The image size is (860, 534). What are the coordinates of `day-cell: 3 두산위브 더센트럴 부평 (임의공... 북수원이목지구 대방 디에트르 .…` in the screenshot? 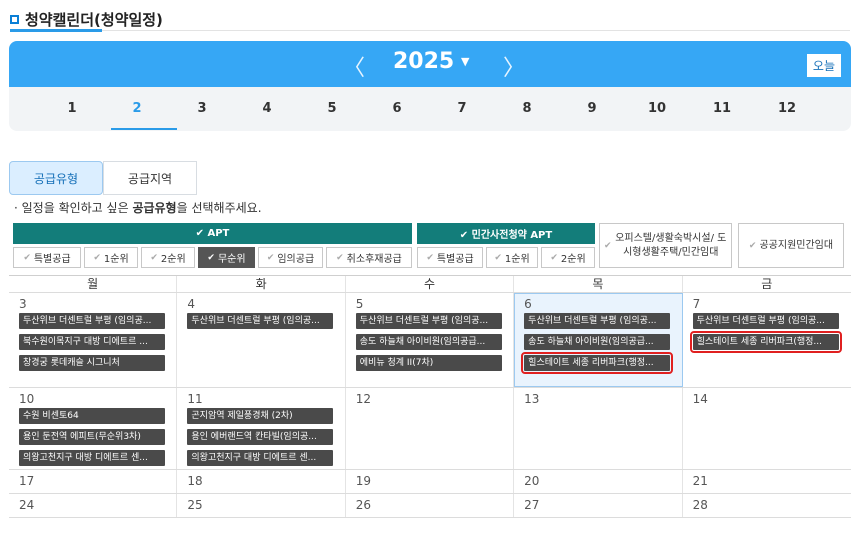 It's located at (93, 340).